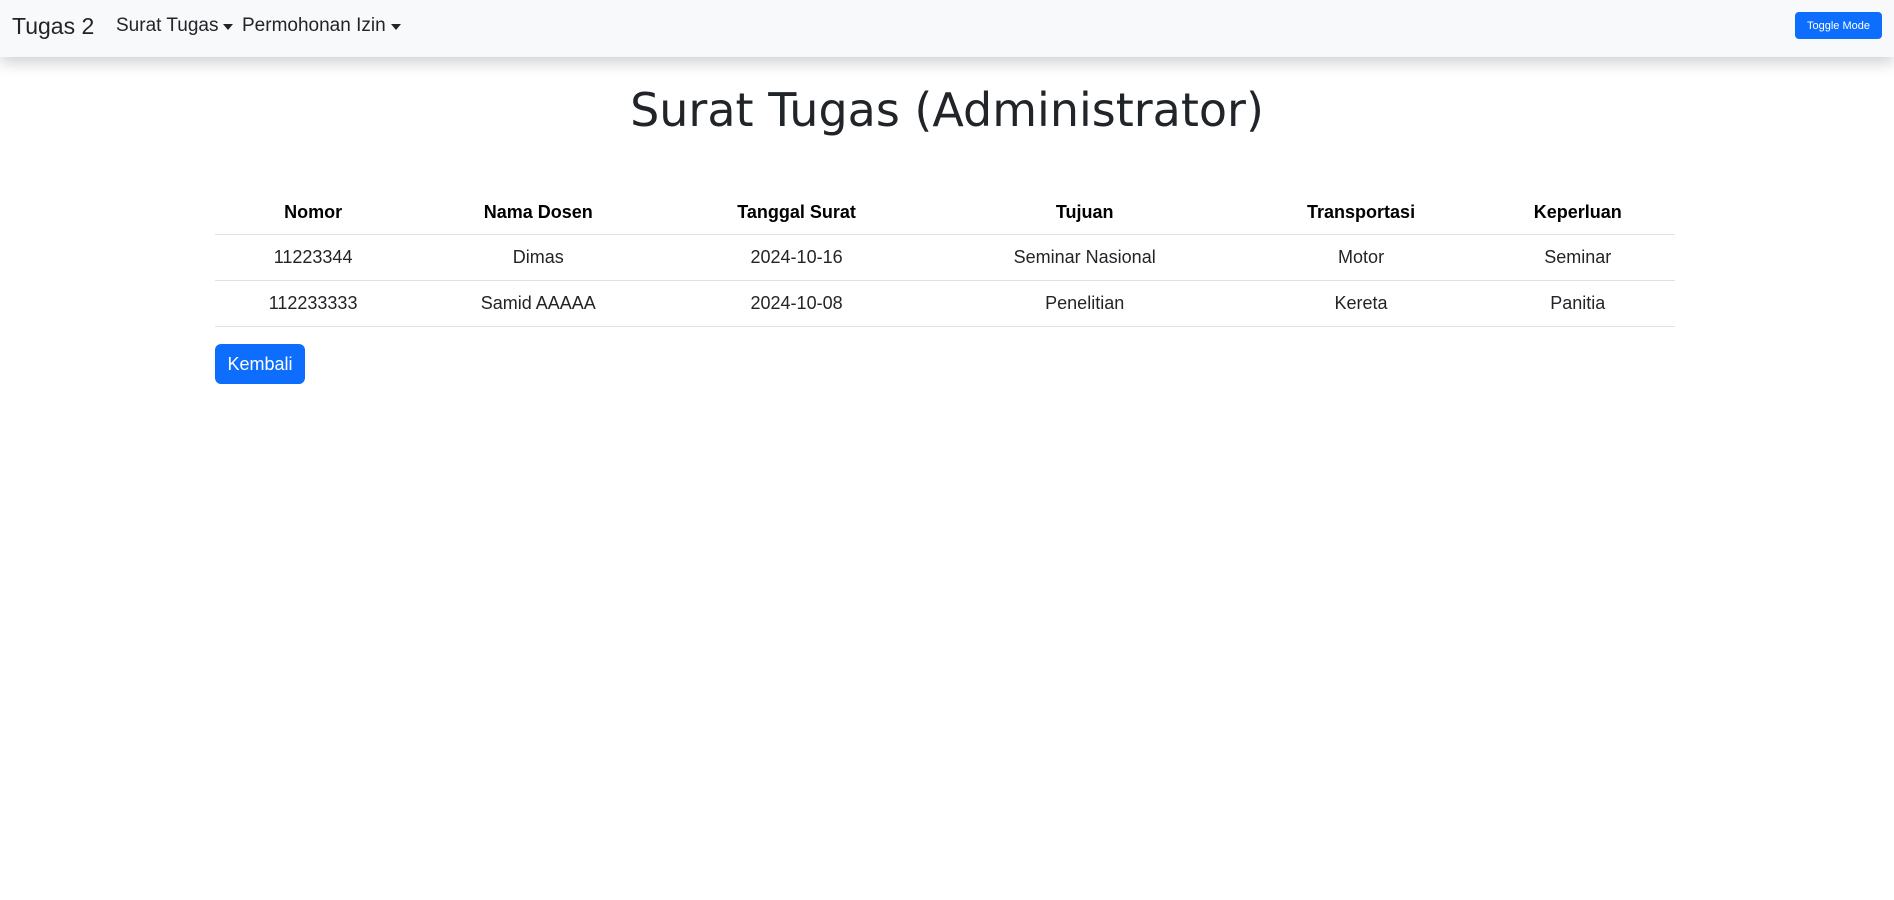 The width and height of the screenshot is (1894, 900). I want to click on cell-tujuan: Penelitian, so click(1084, 303).